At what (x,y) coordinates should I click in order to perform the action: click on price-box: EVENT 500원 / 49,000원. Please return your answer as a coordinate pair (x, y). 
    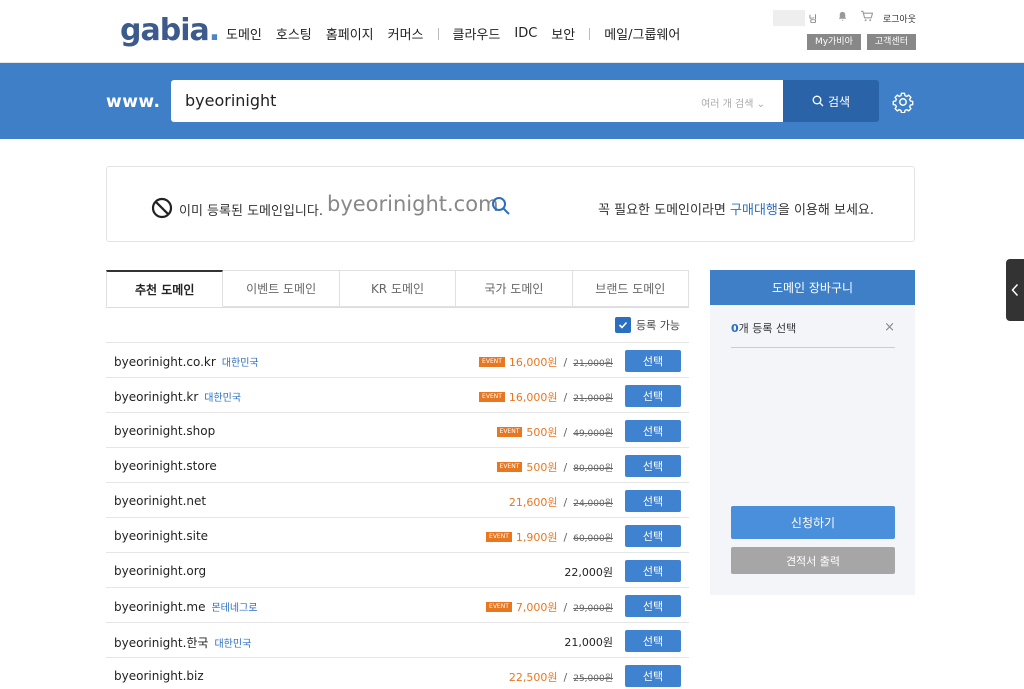
    Looking at the image, I should click on (554, 432).